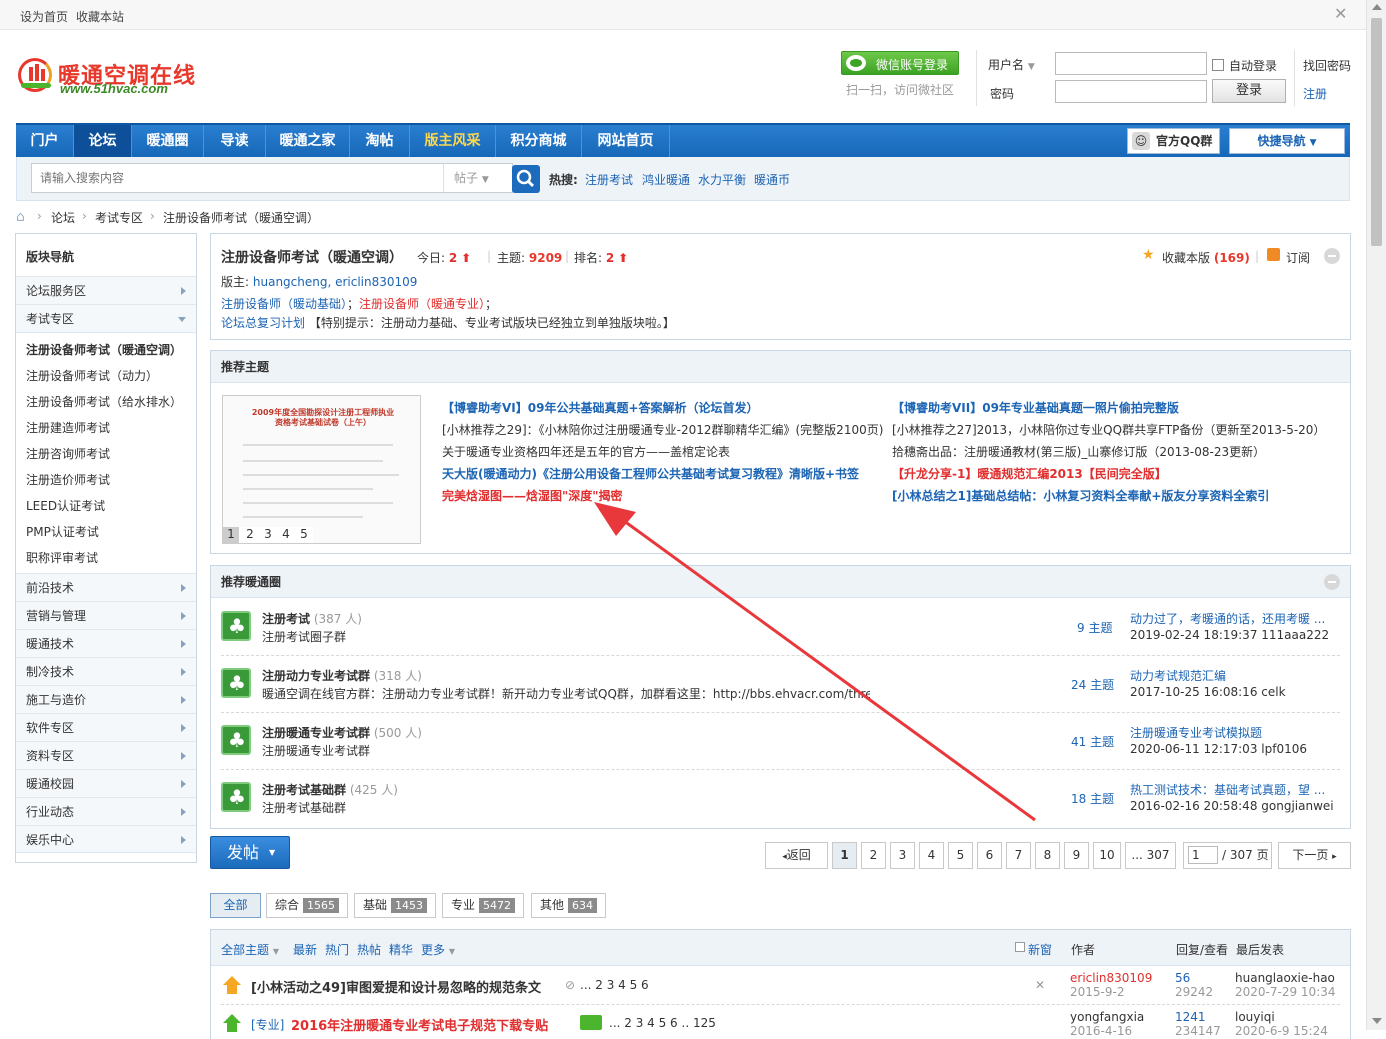 The height and width of the screenshot is (1039, 1386). What do you see at coordinates (1173, 141) in the screenshot?
I see `qq-group-button: ☺ 官方QQ群` at bounding box center [1173, 141].